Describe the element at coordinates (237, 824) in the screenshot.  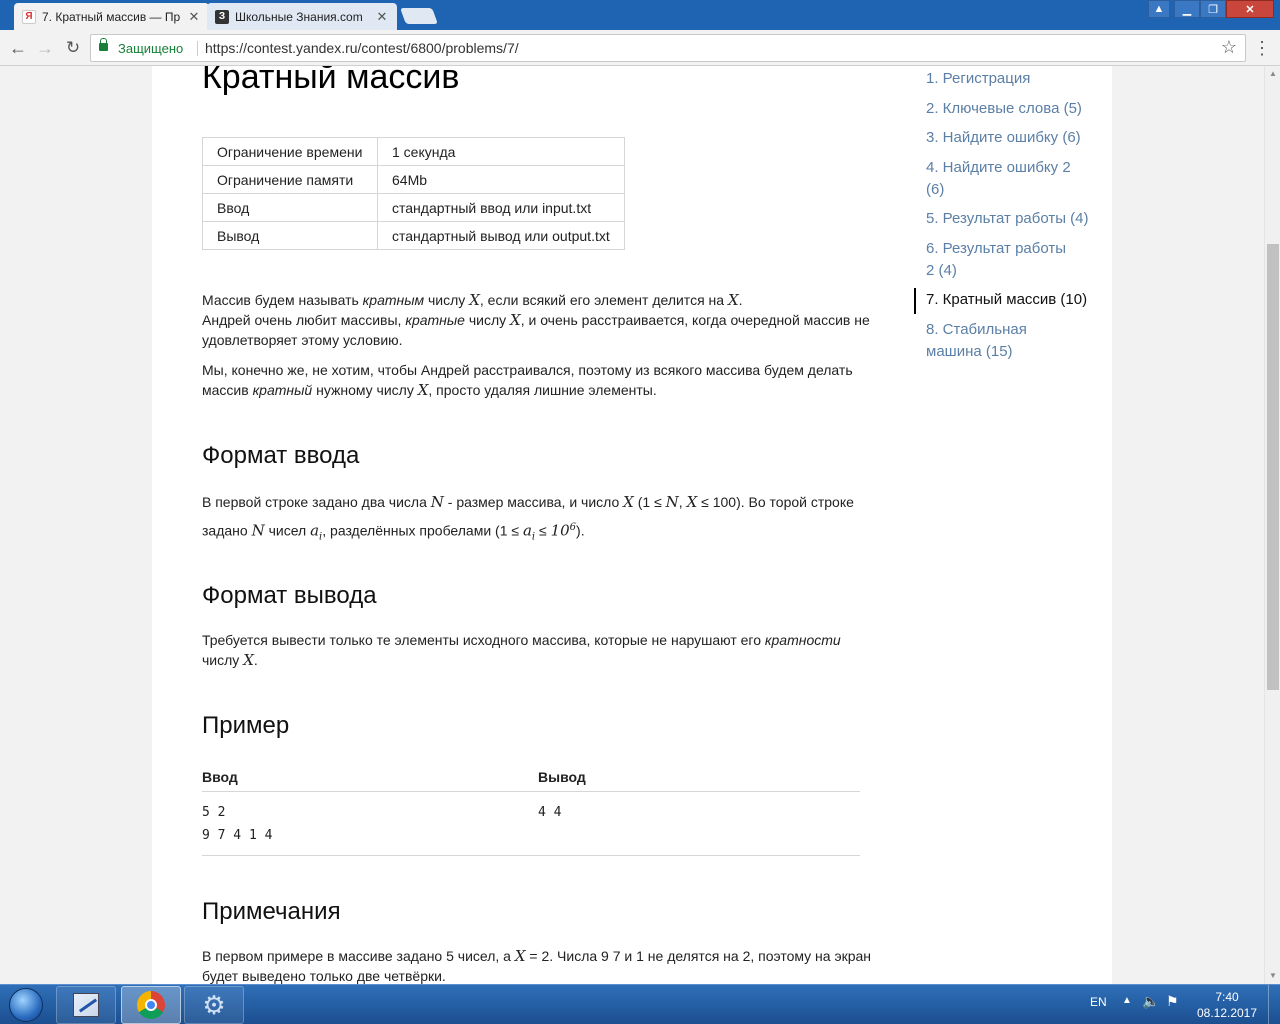
I see `example-input-text: 5 2 9 7 4 1 4` at that location.